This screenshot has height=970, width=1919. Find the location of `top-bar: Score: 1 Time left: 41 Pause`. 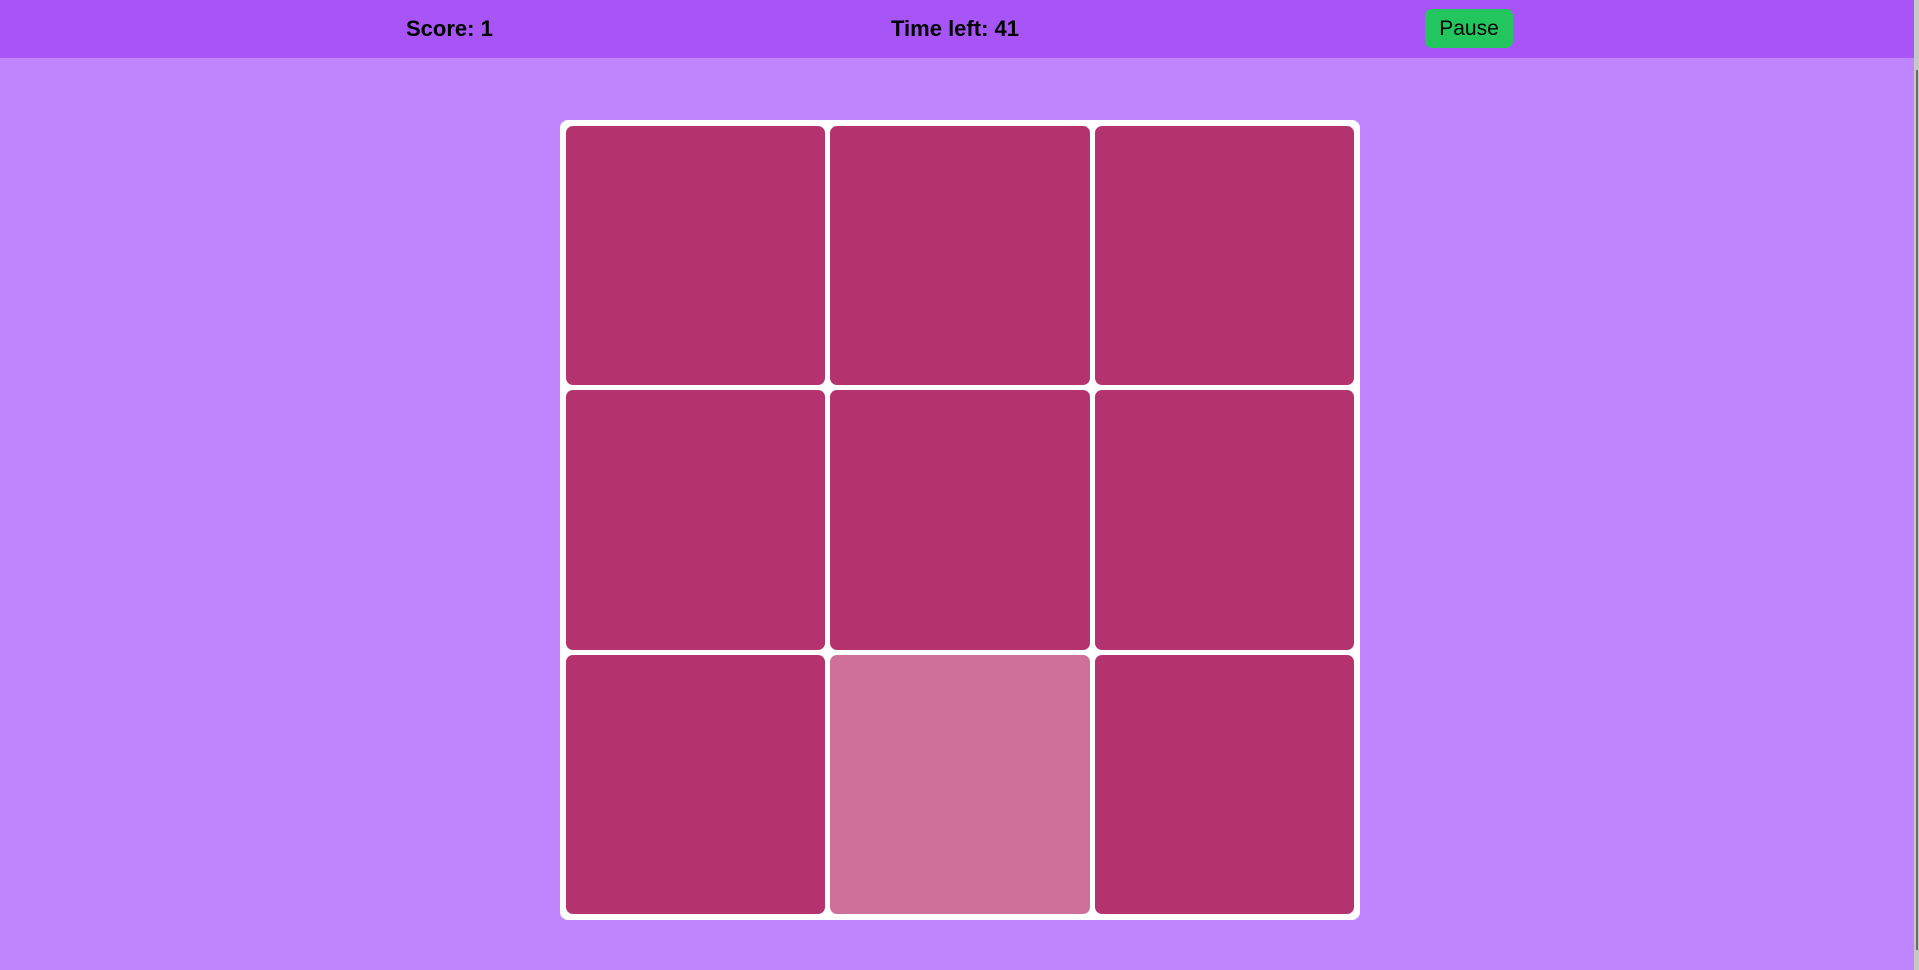

top-bar: Score: 1 Time left: 41 Pause is located at coordinates (957, 29).